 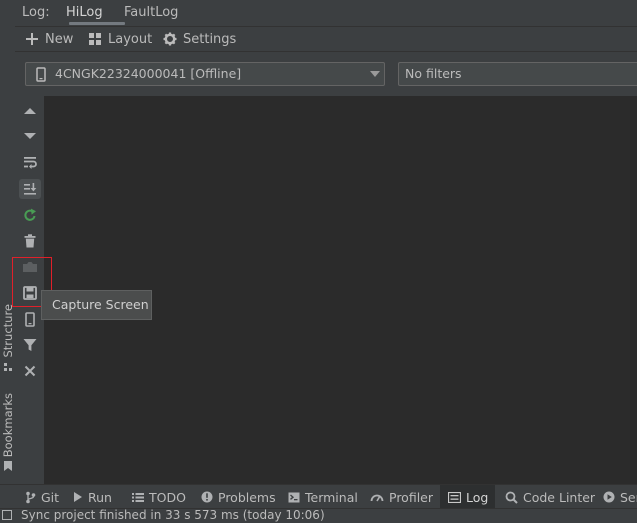 I want to click on structure-icon, so click(x=7, y=366).